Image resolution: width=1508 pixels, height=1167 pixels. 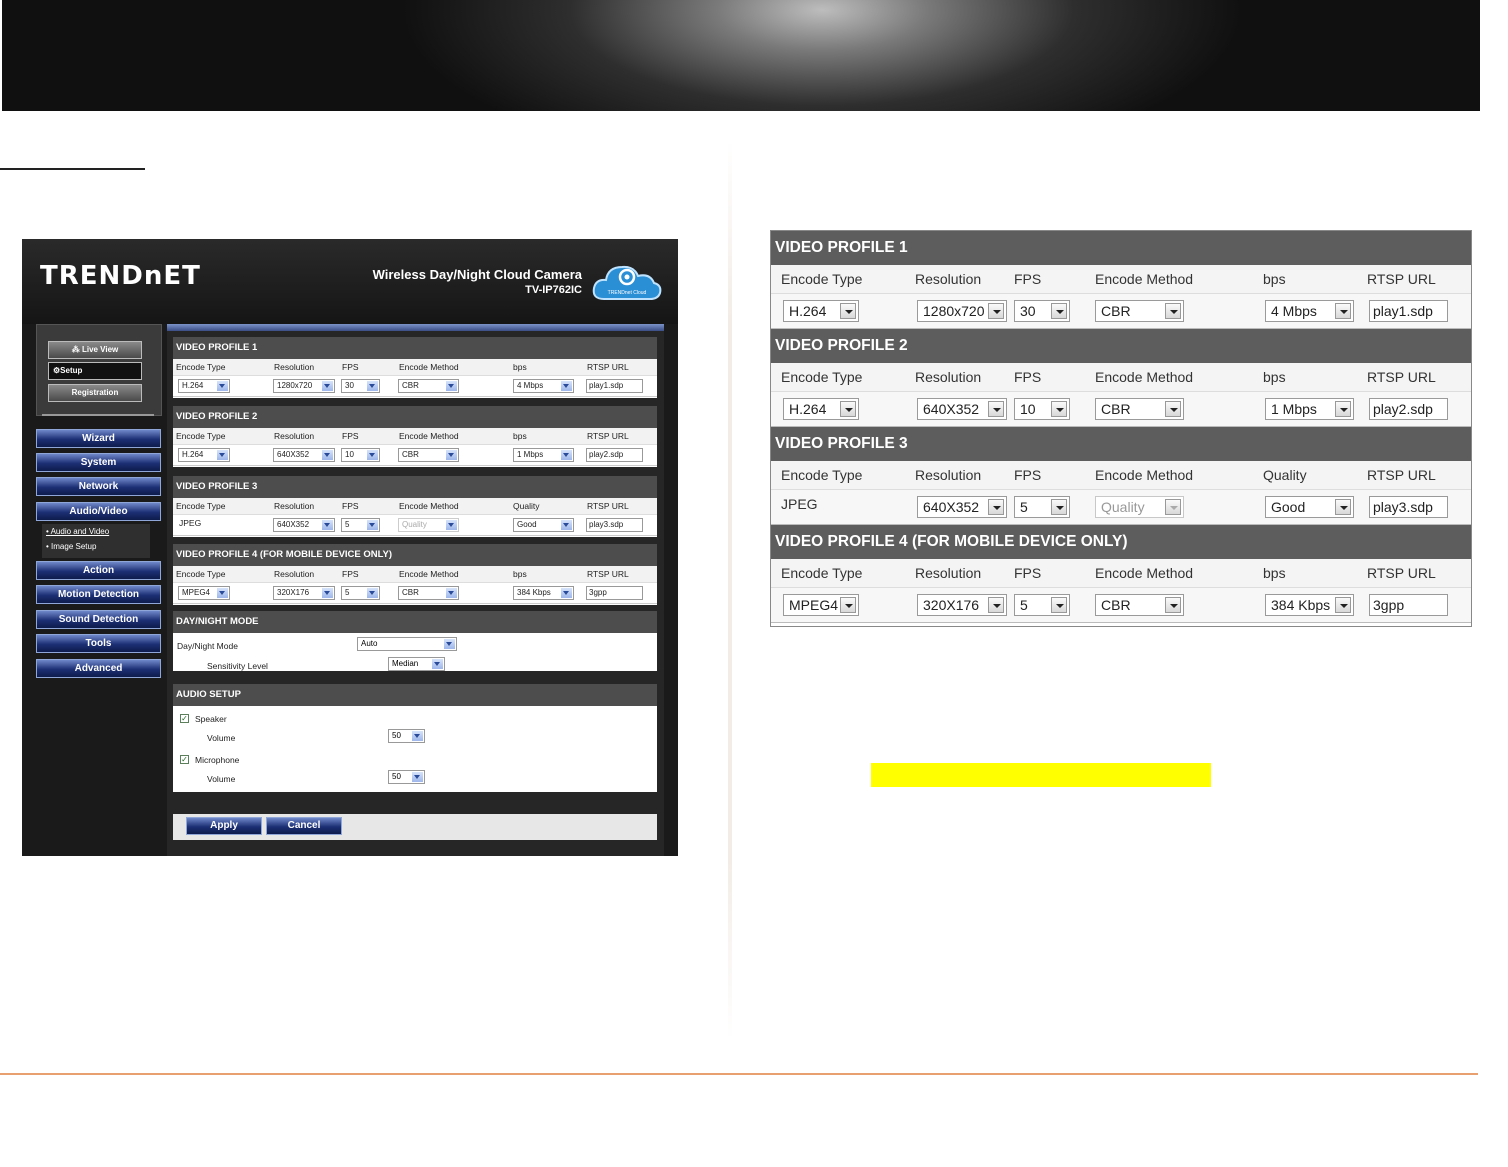 What do you see at coordinates (80, 531) in the screenshot?
I see `subnav-audio-and-video-label: Audio and Video` at bounding box center [80, 531].